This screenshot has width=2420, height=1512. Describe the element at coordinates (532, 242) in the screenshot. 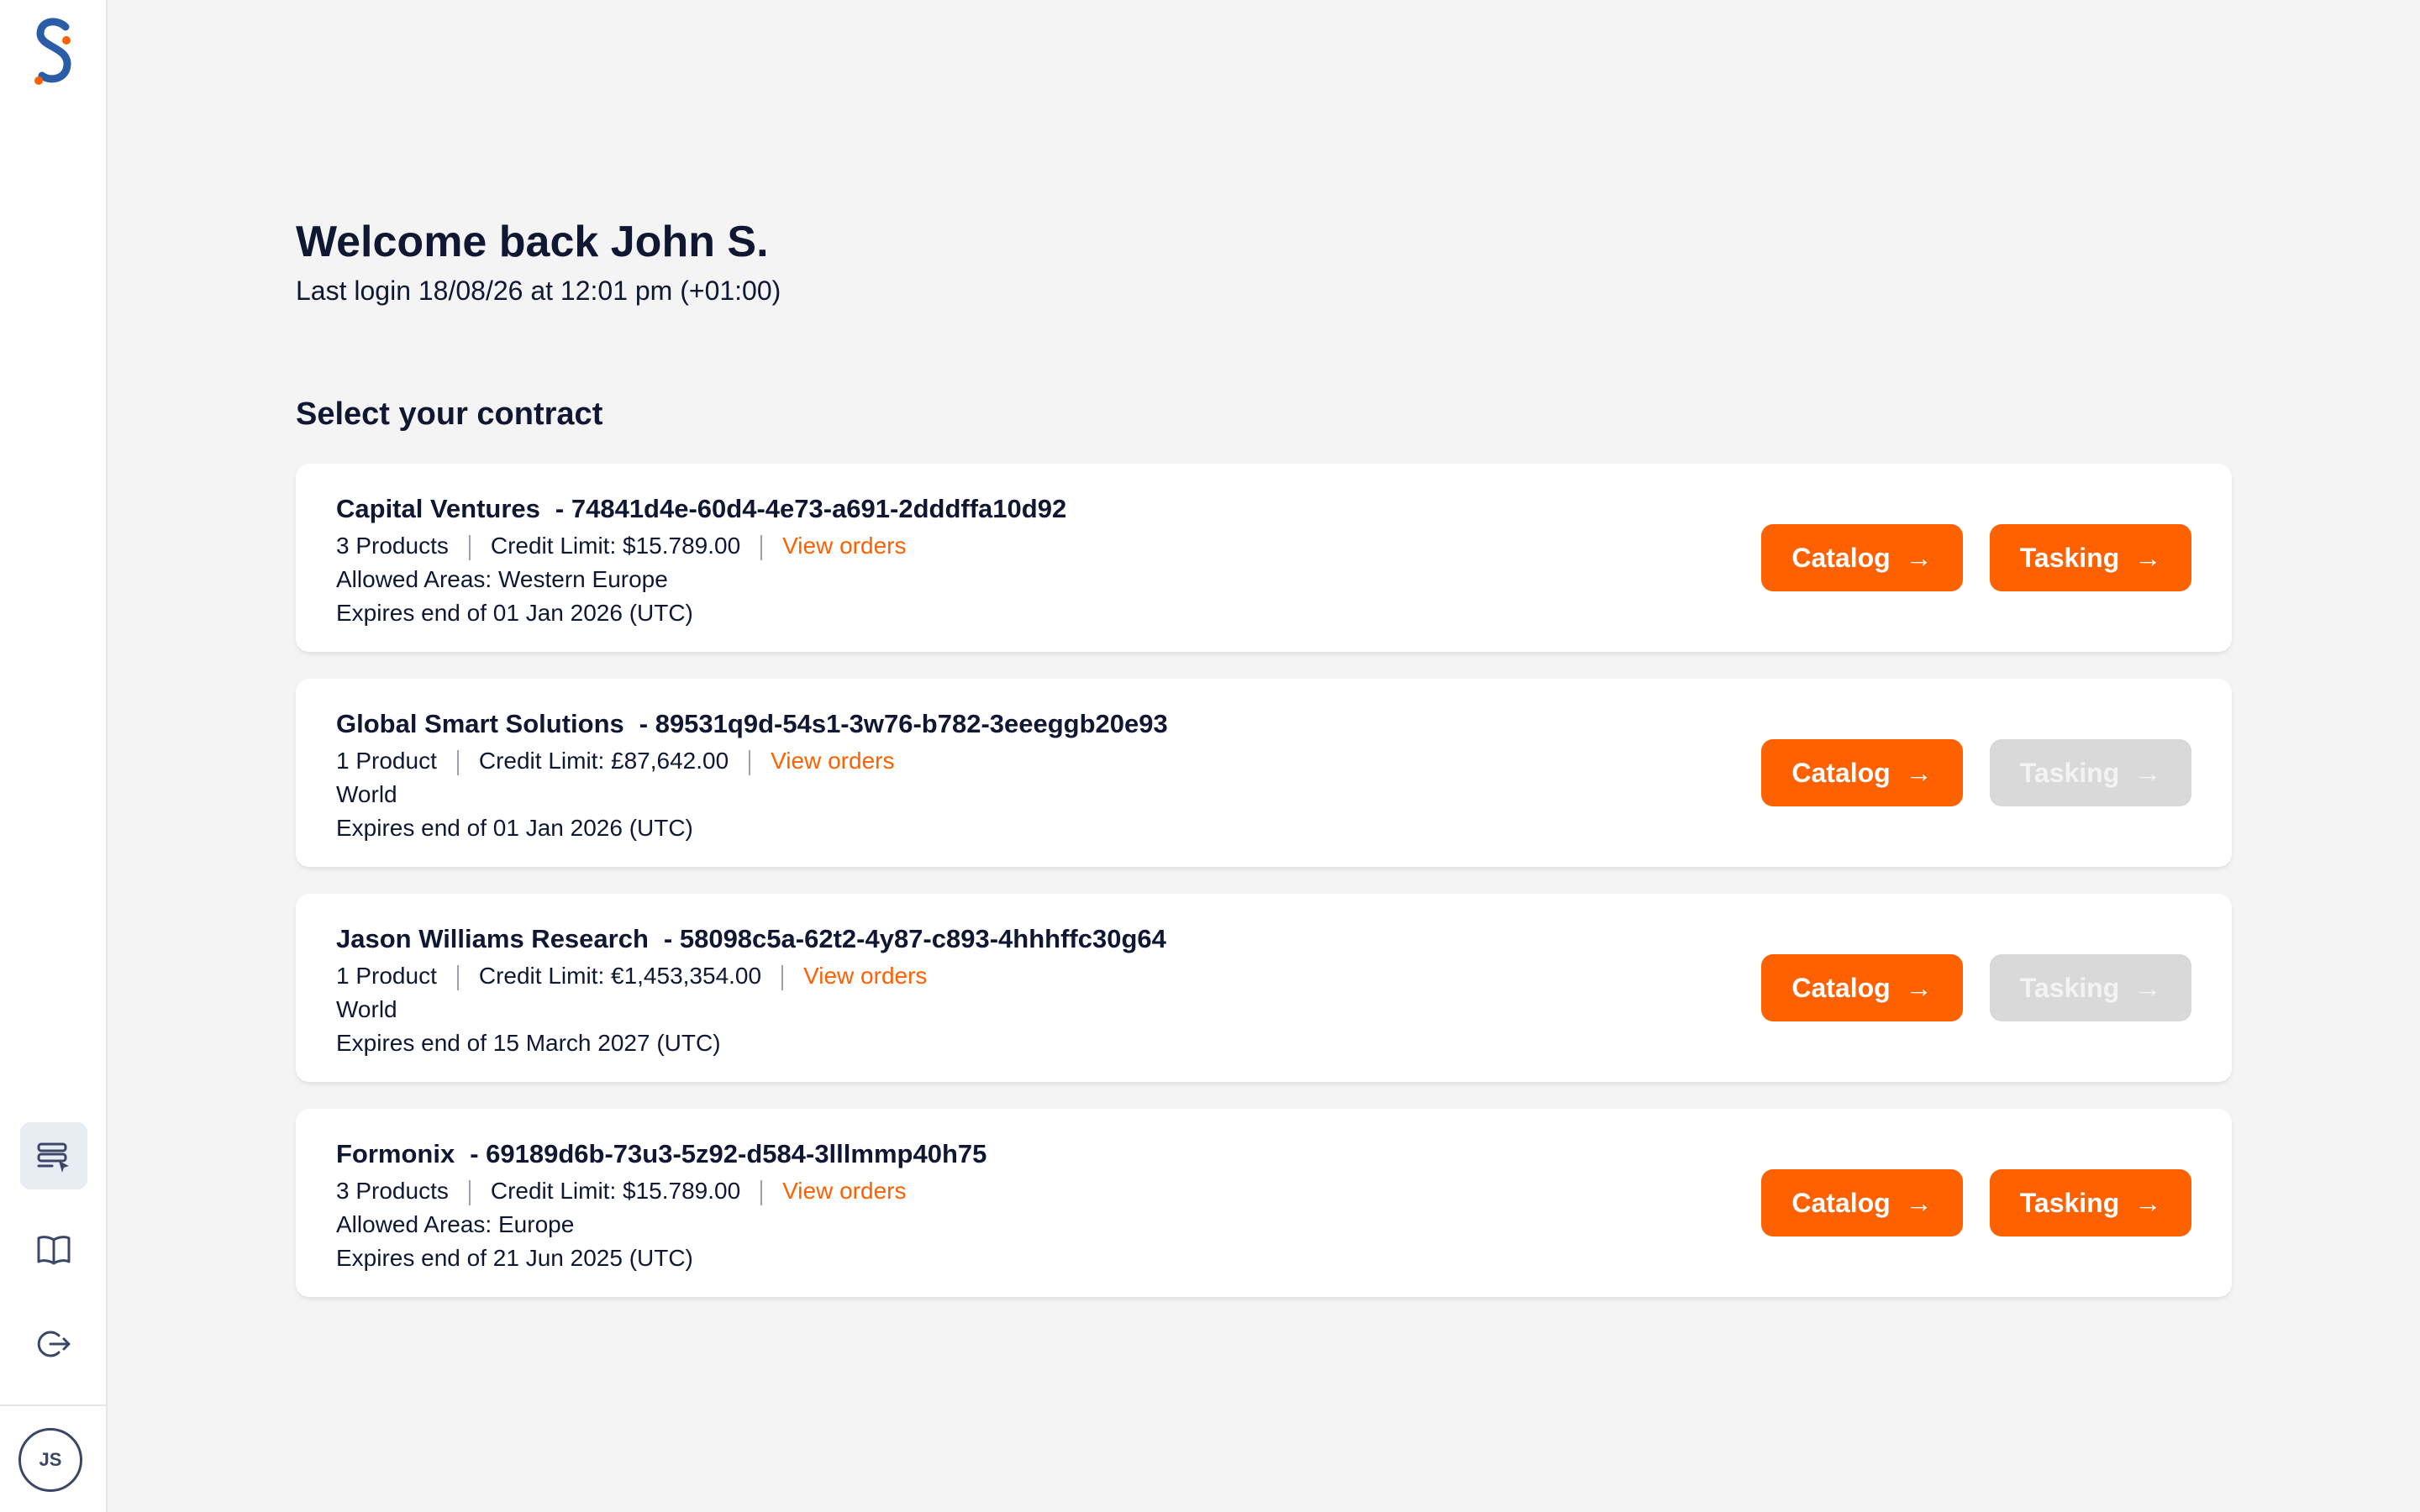

I see `page-title: Welcome back John S.` at that location.